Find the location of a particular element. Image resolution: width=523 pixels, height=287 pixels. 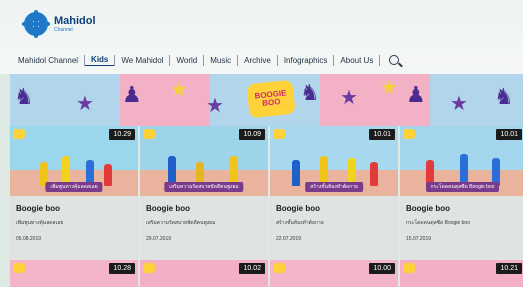

video-duration-badge: 10.29 is located at coordinates (122, 134).